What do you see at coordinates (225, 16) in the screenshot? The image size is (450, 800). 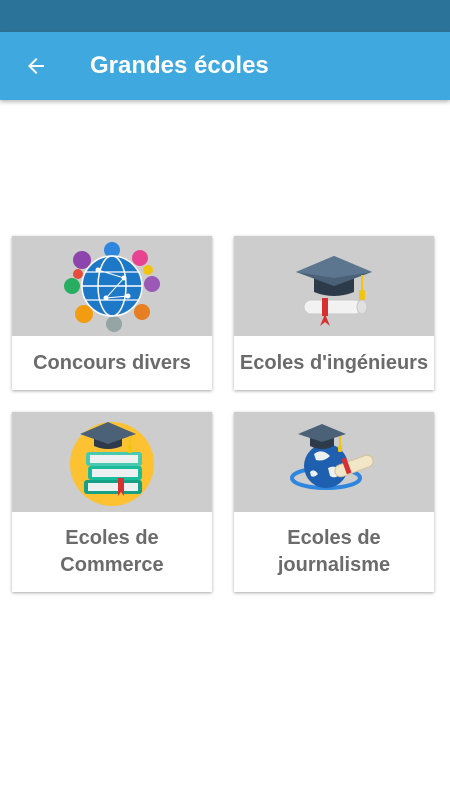 I see `status-bar` at bounding box center [225, 16].